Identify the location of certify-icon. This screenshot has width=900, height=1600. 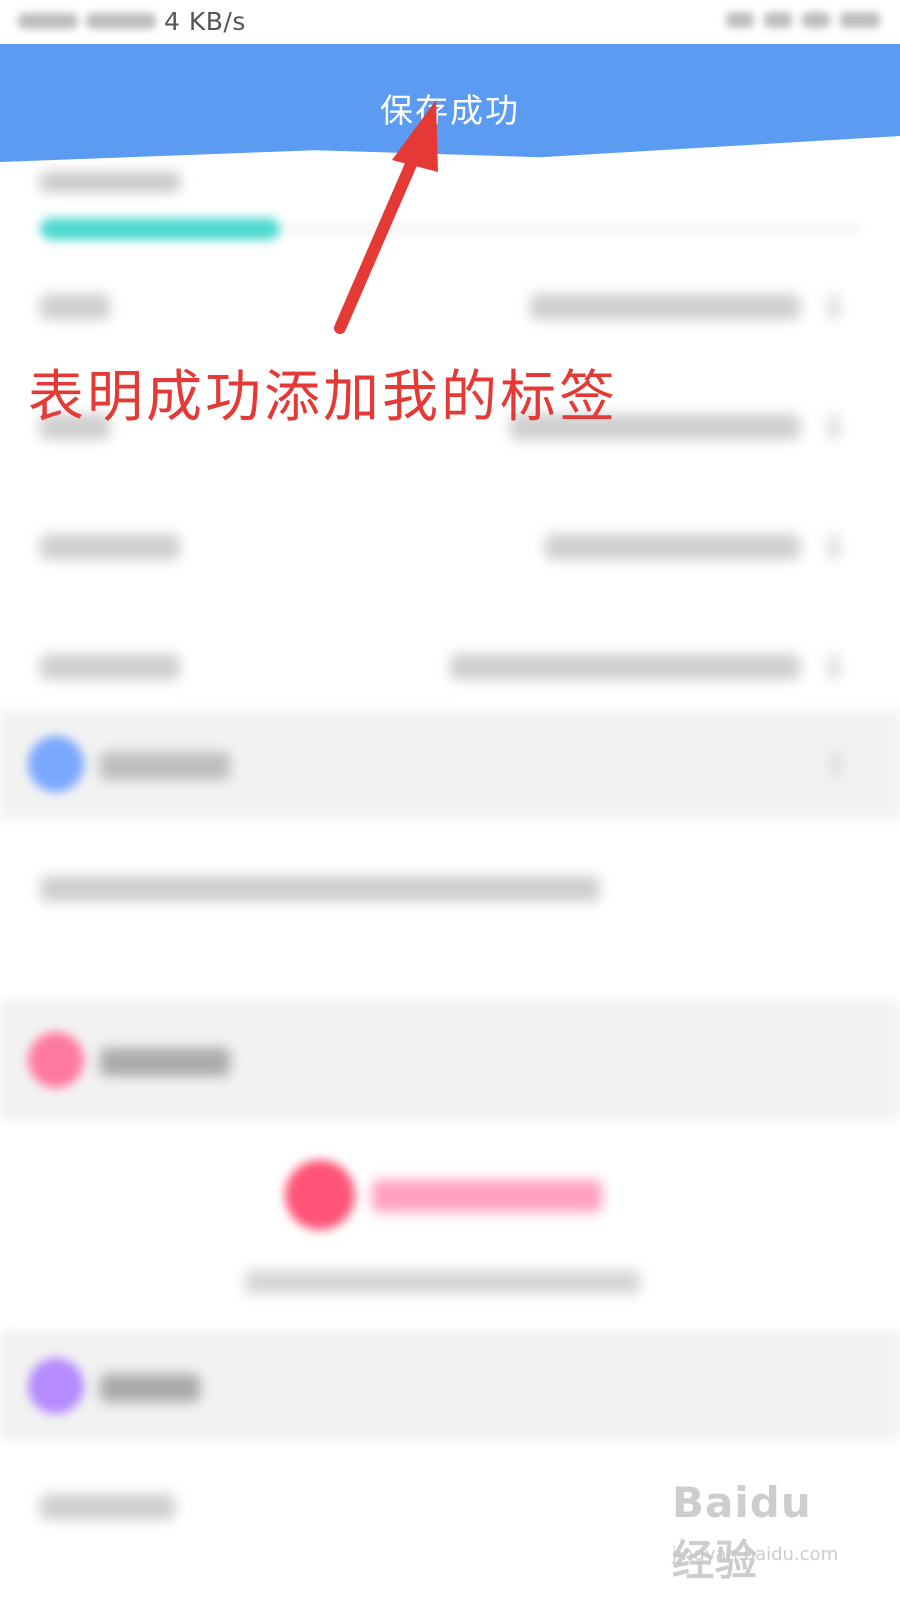
(56, 1386).